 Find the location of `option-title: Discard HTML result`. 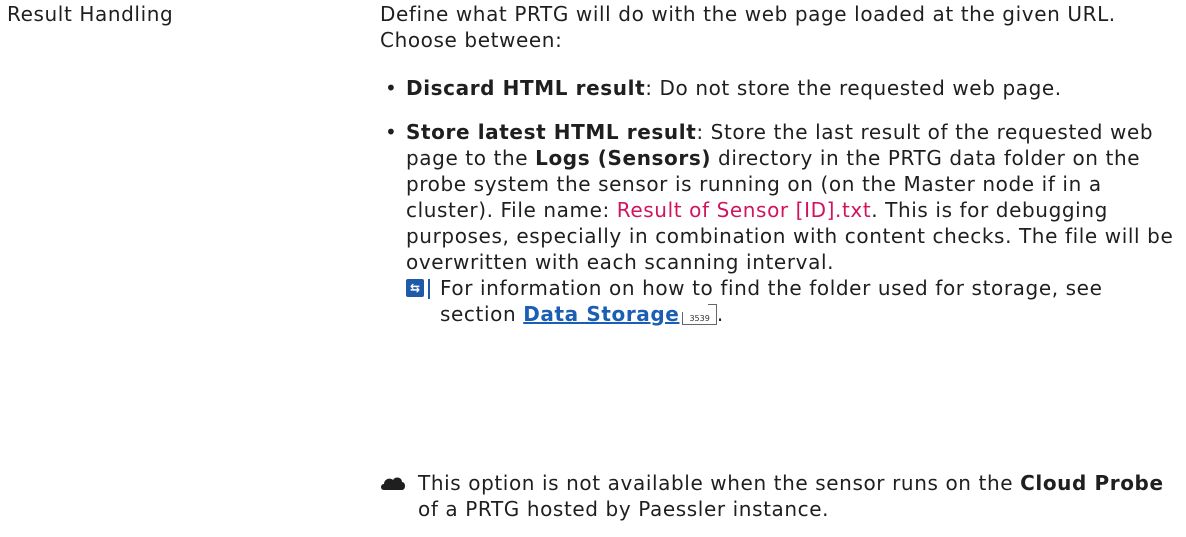

option-title: Discard HTML result is located at coordinates (526, 88).